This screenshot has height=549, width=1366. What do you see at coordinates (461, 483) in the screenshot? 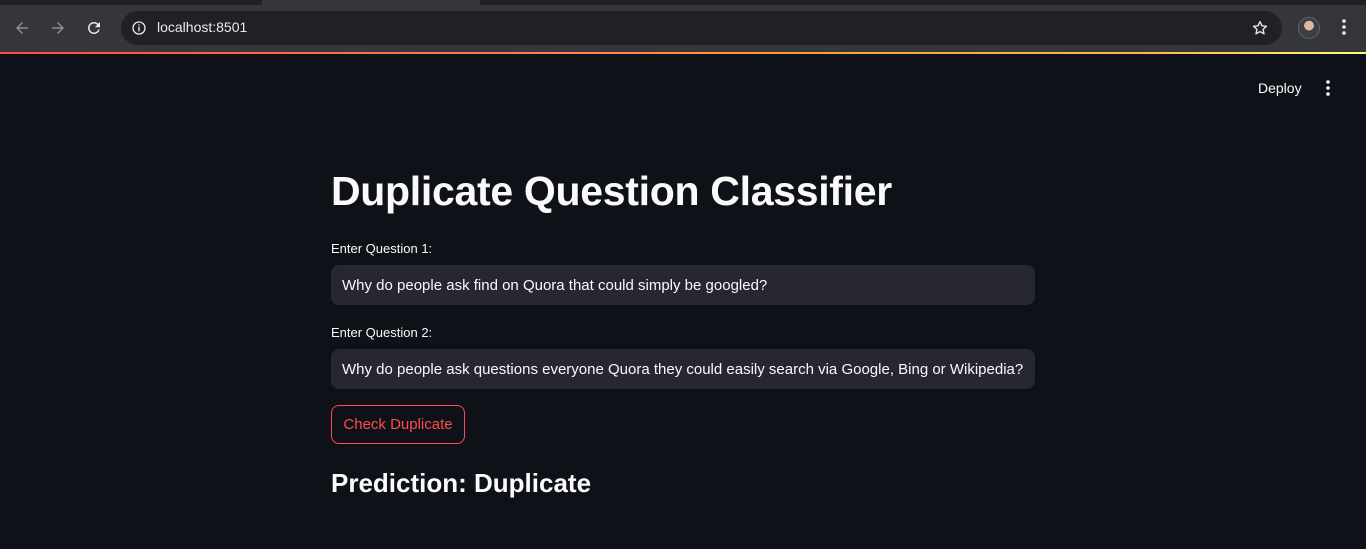
I see `prediction-result: Prediction: Duplicate` at bounding box center [461, 483].